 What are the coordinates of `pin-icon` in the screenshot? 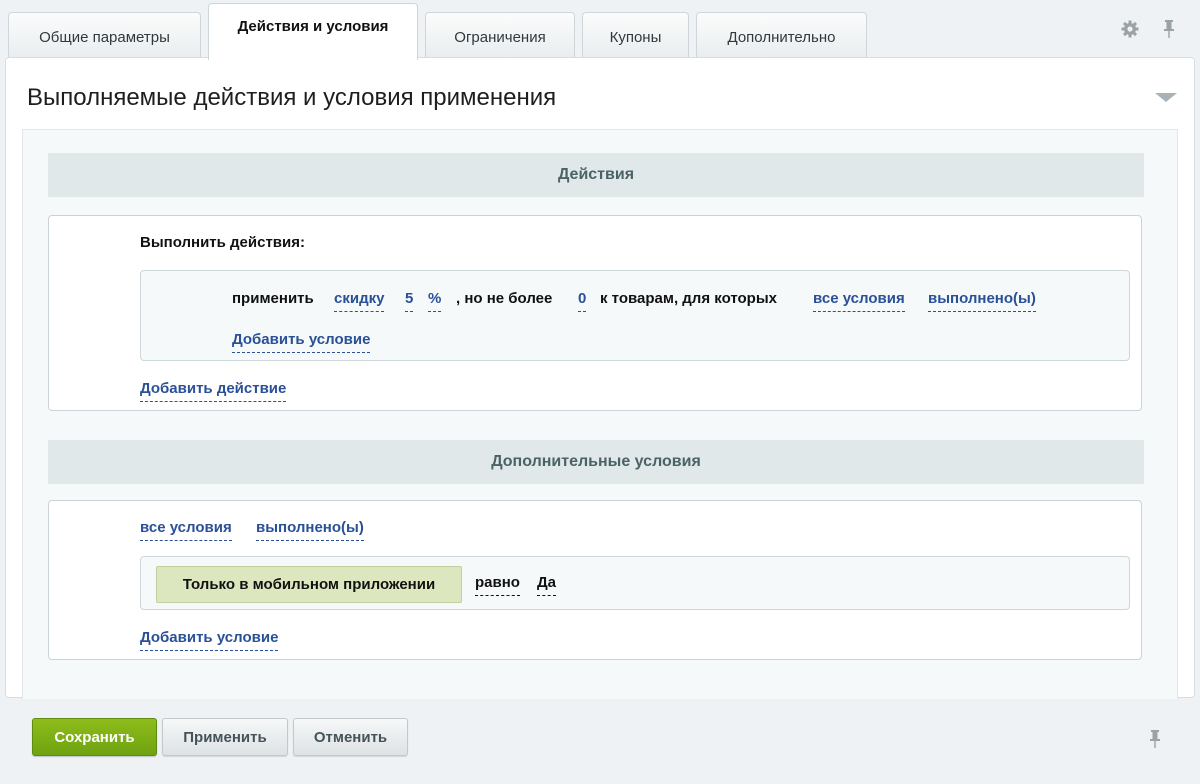 It's located at (1169, 29).